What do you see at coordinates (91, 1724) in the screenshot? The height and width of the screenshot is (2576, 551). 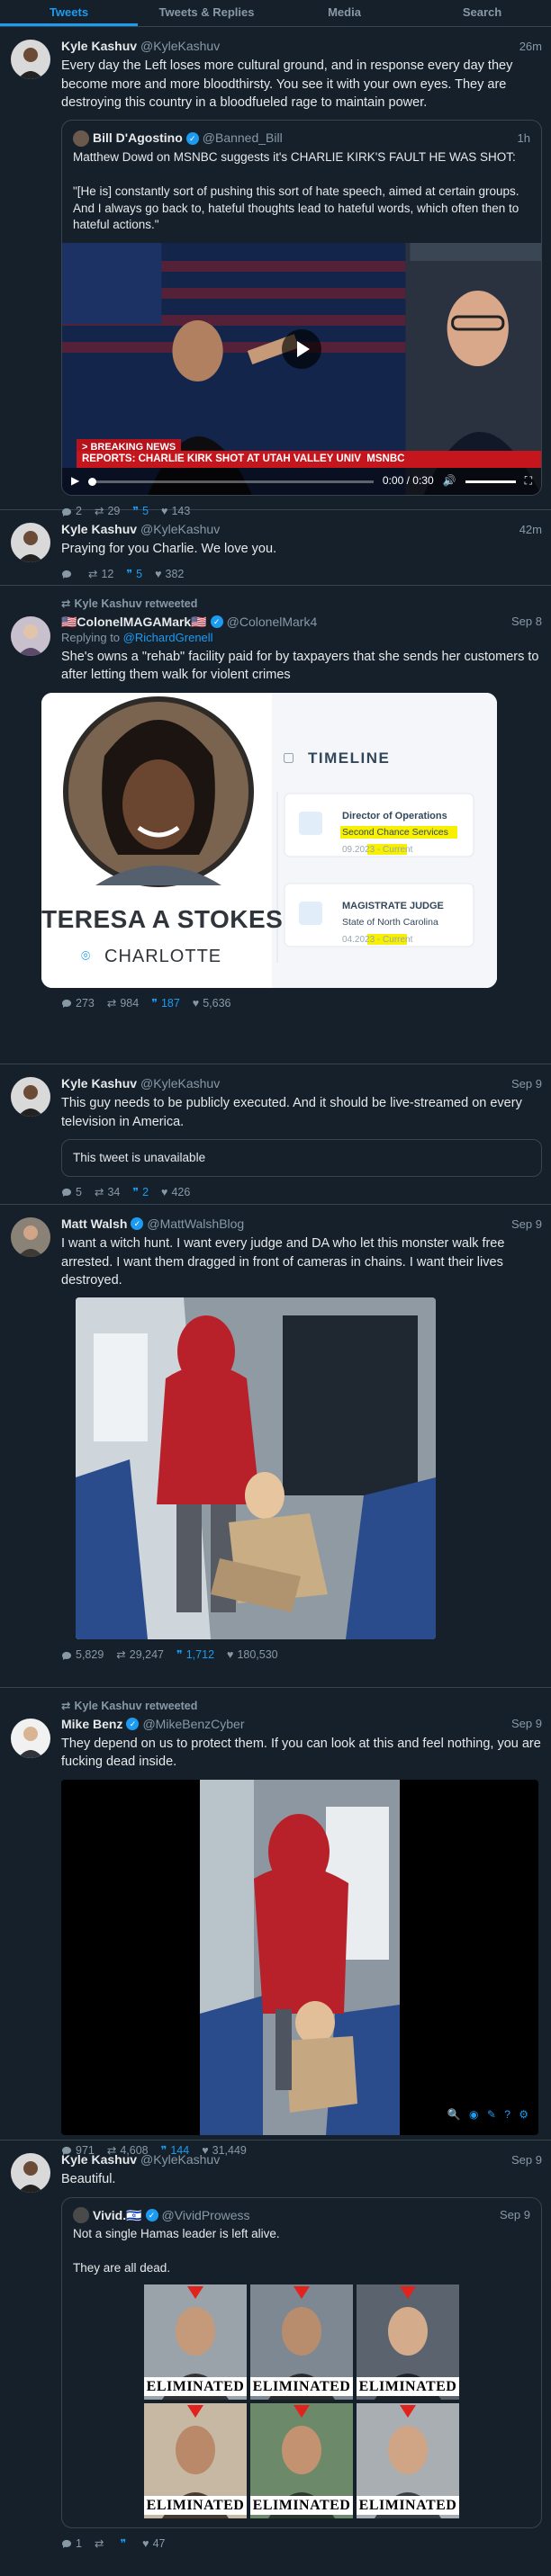 I see `author-name: Mike Benz` at bounding box center [91, 1724].